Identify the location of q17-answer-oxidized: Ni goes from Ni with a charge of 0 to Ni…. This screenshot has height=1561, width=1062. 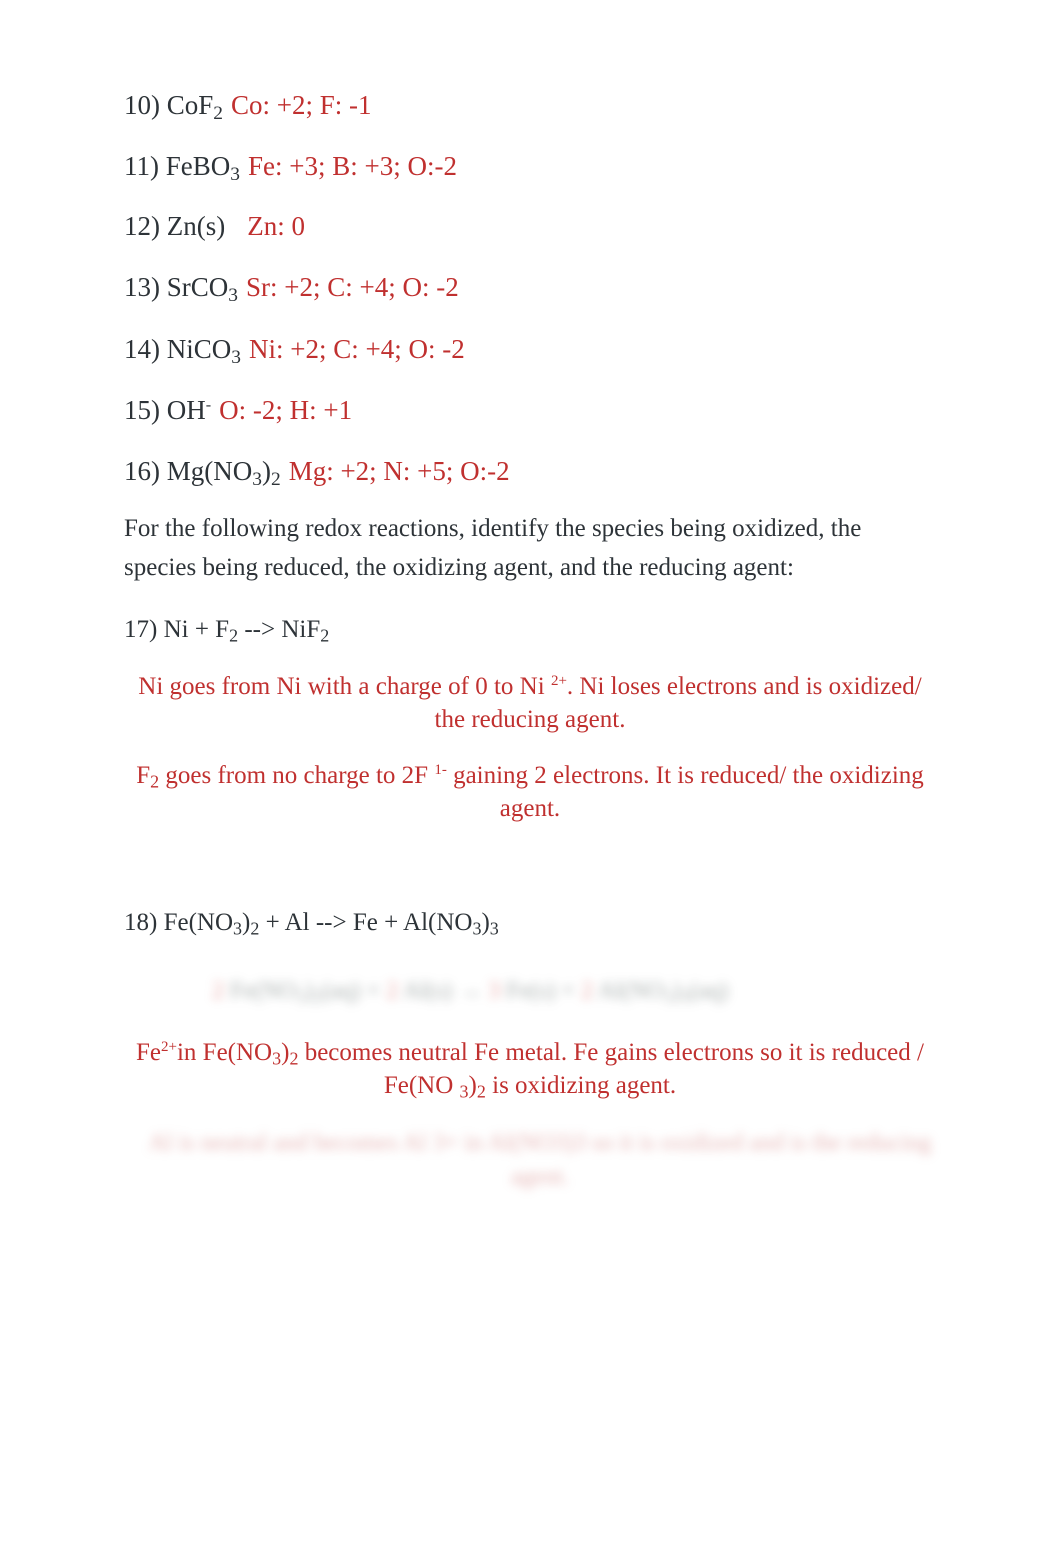
(530, 703).